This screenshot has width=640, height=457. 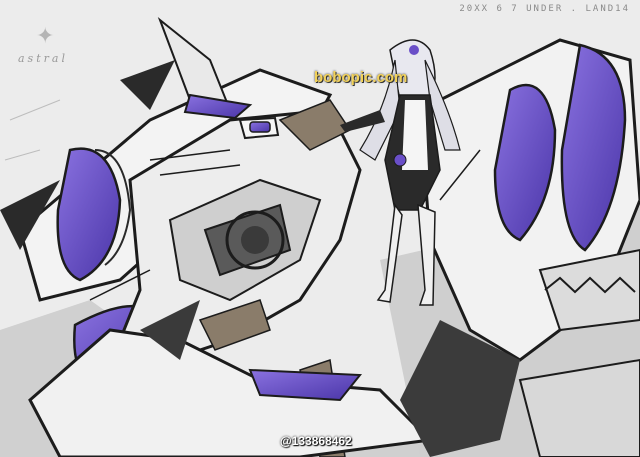 I want to click on site-watermark: bobopic.com, so click(x=361, y=77).